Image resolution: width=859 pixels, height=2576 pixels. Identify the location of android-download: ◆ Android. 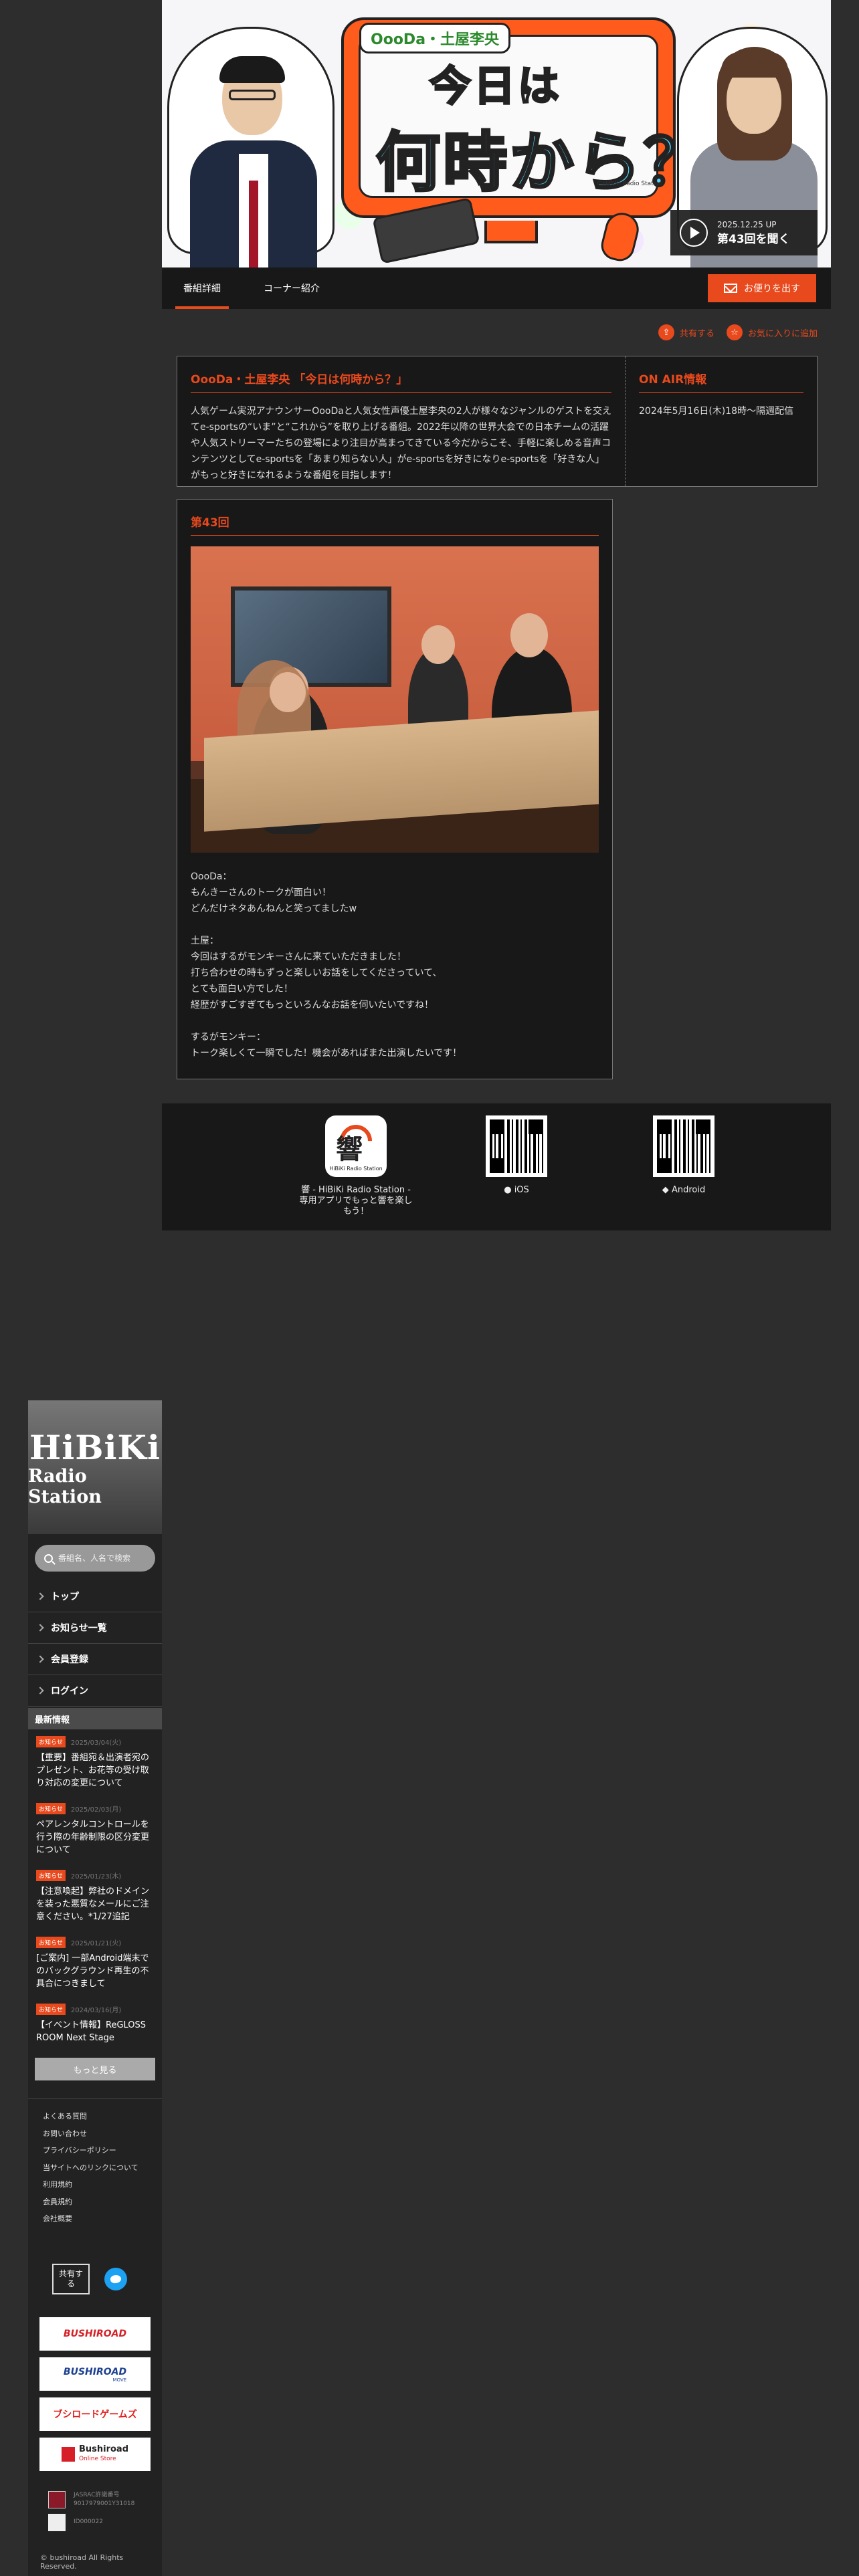
(684, 1155).